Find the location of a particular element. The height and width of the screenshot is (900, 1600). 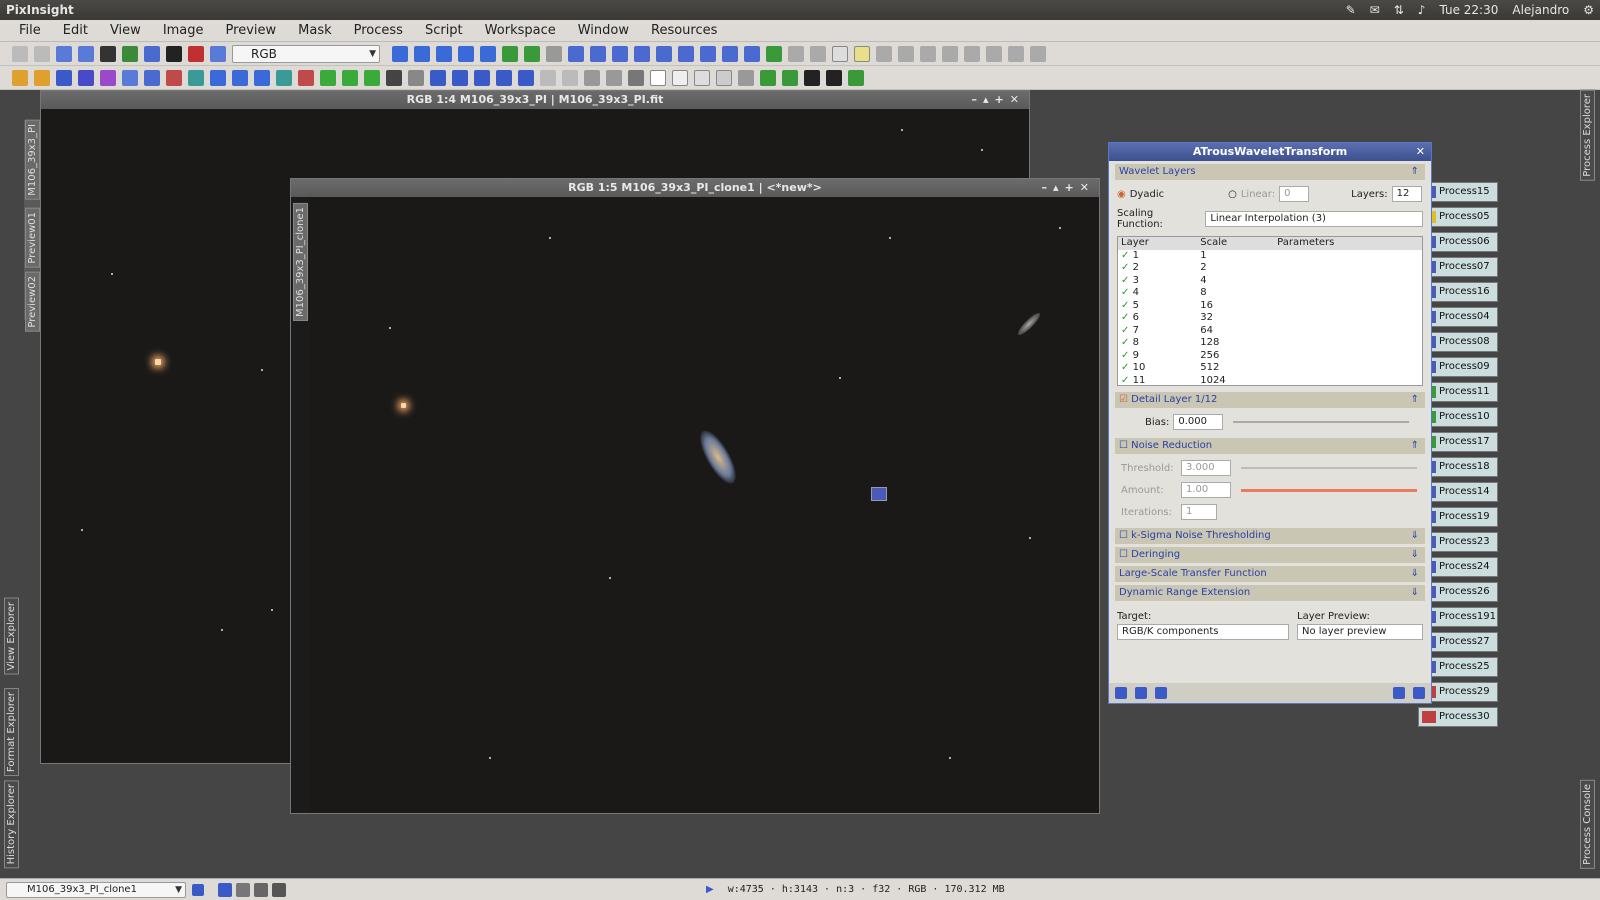

cursor-icon is located at coordinates (554, 53).